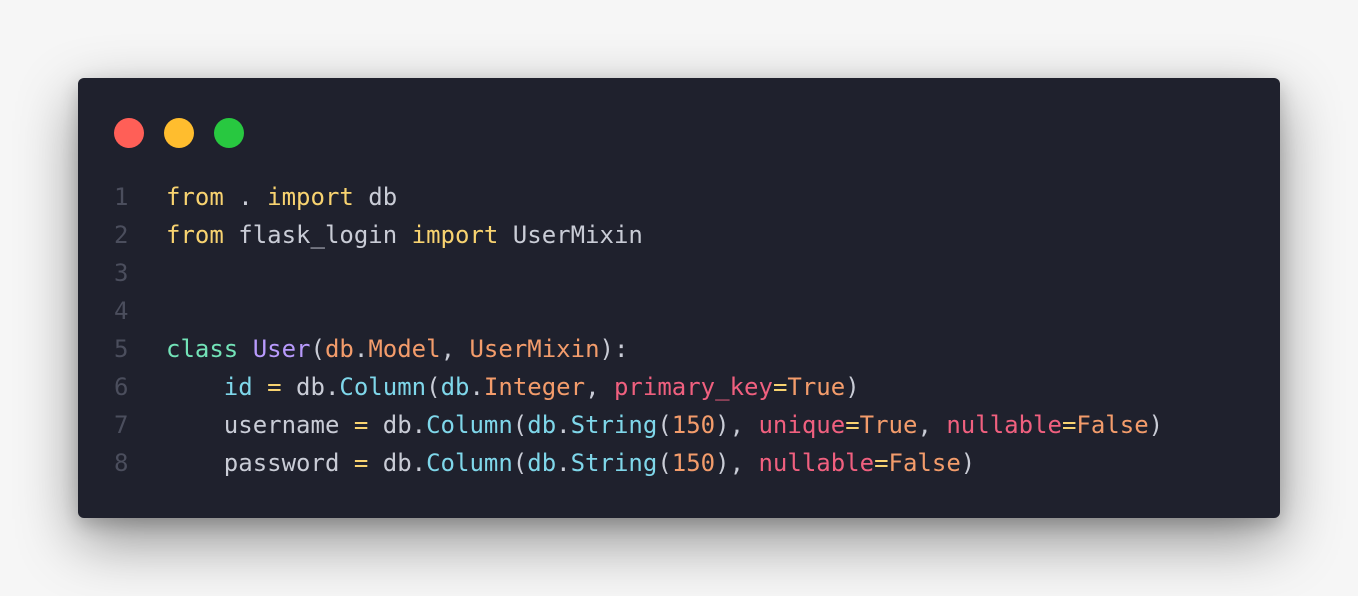 The width and height of the screenshot is (1358, 596). What do you see at coordinates (121, 273) in the screenshot?
I see `line-number: 3` at bounding box center [121, 273].